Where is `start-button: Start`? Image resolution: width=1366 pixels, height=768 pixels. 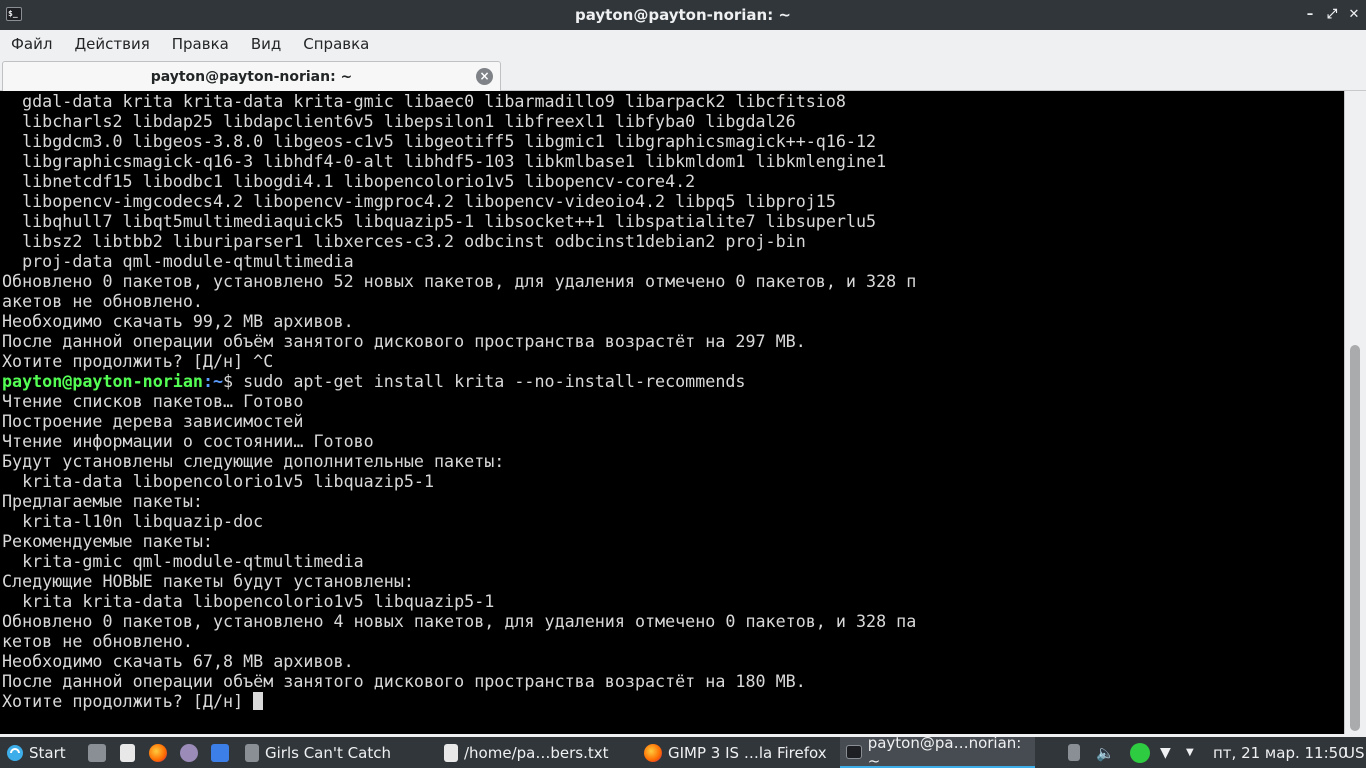
start-button: Start is located at coordinates (36, 752).